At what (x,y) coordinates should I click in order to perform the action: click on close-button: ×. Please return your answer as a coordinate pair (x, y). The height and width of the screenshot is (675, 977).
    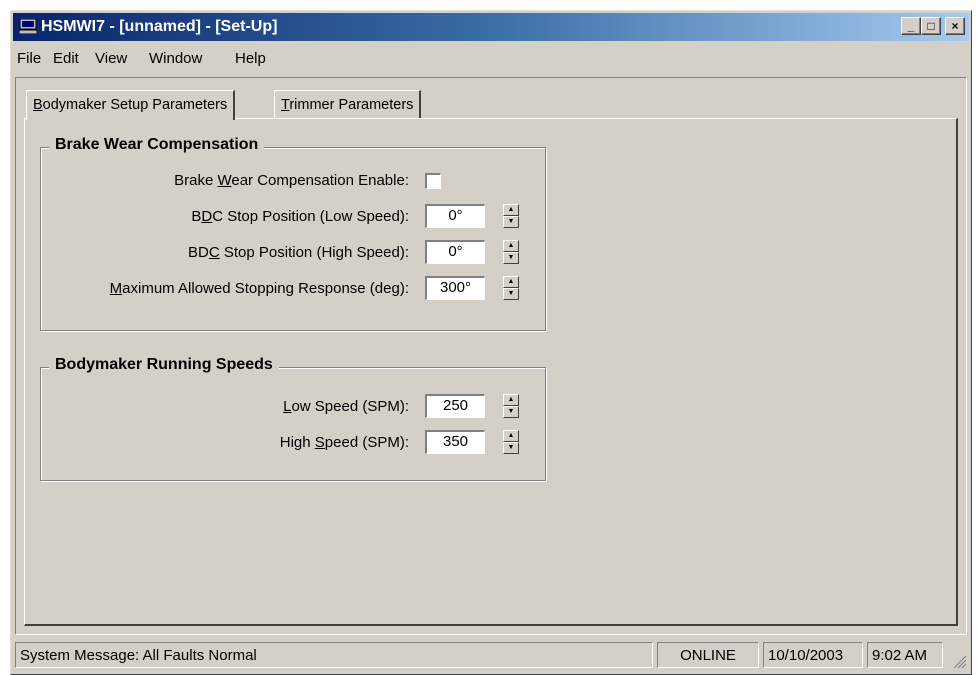
    Looking at the image, I should click on (955, 26).